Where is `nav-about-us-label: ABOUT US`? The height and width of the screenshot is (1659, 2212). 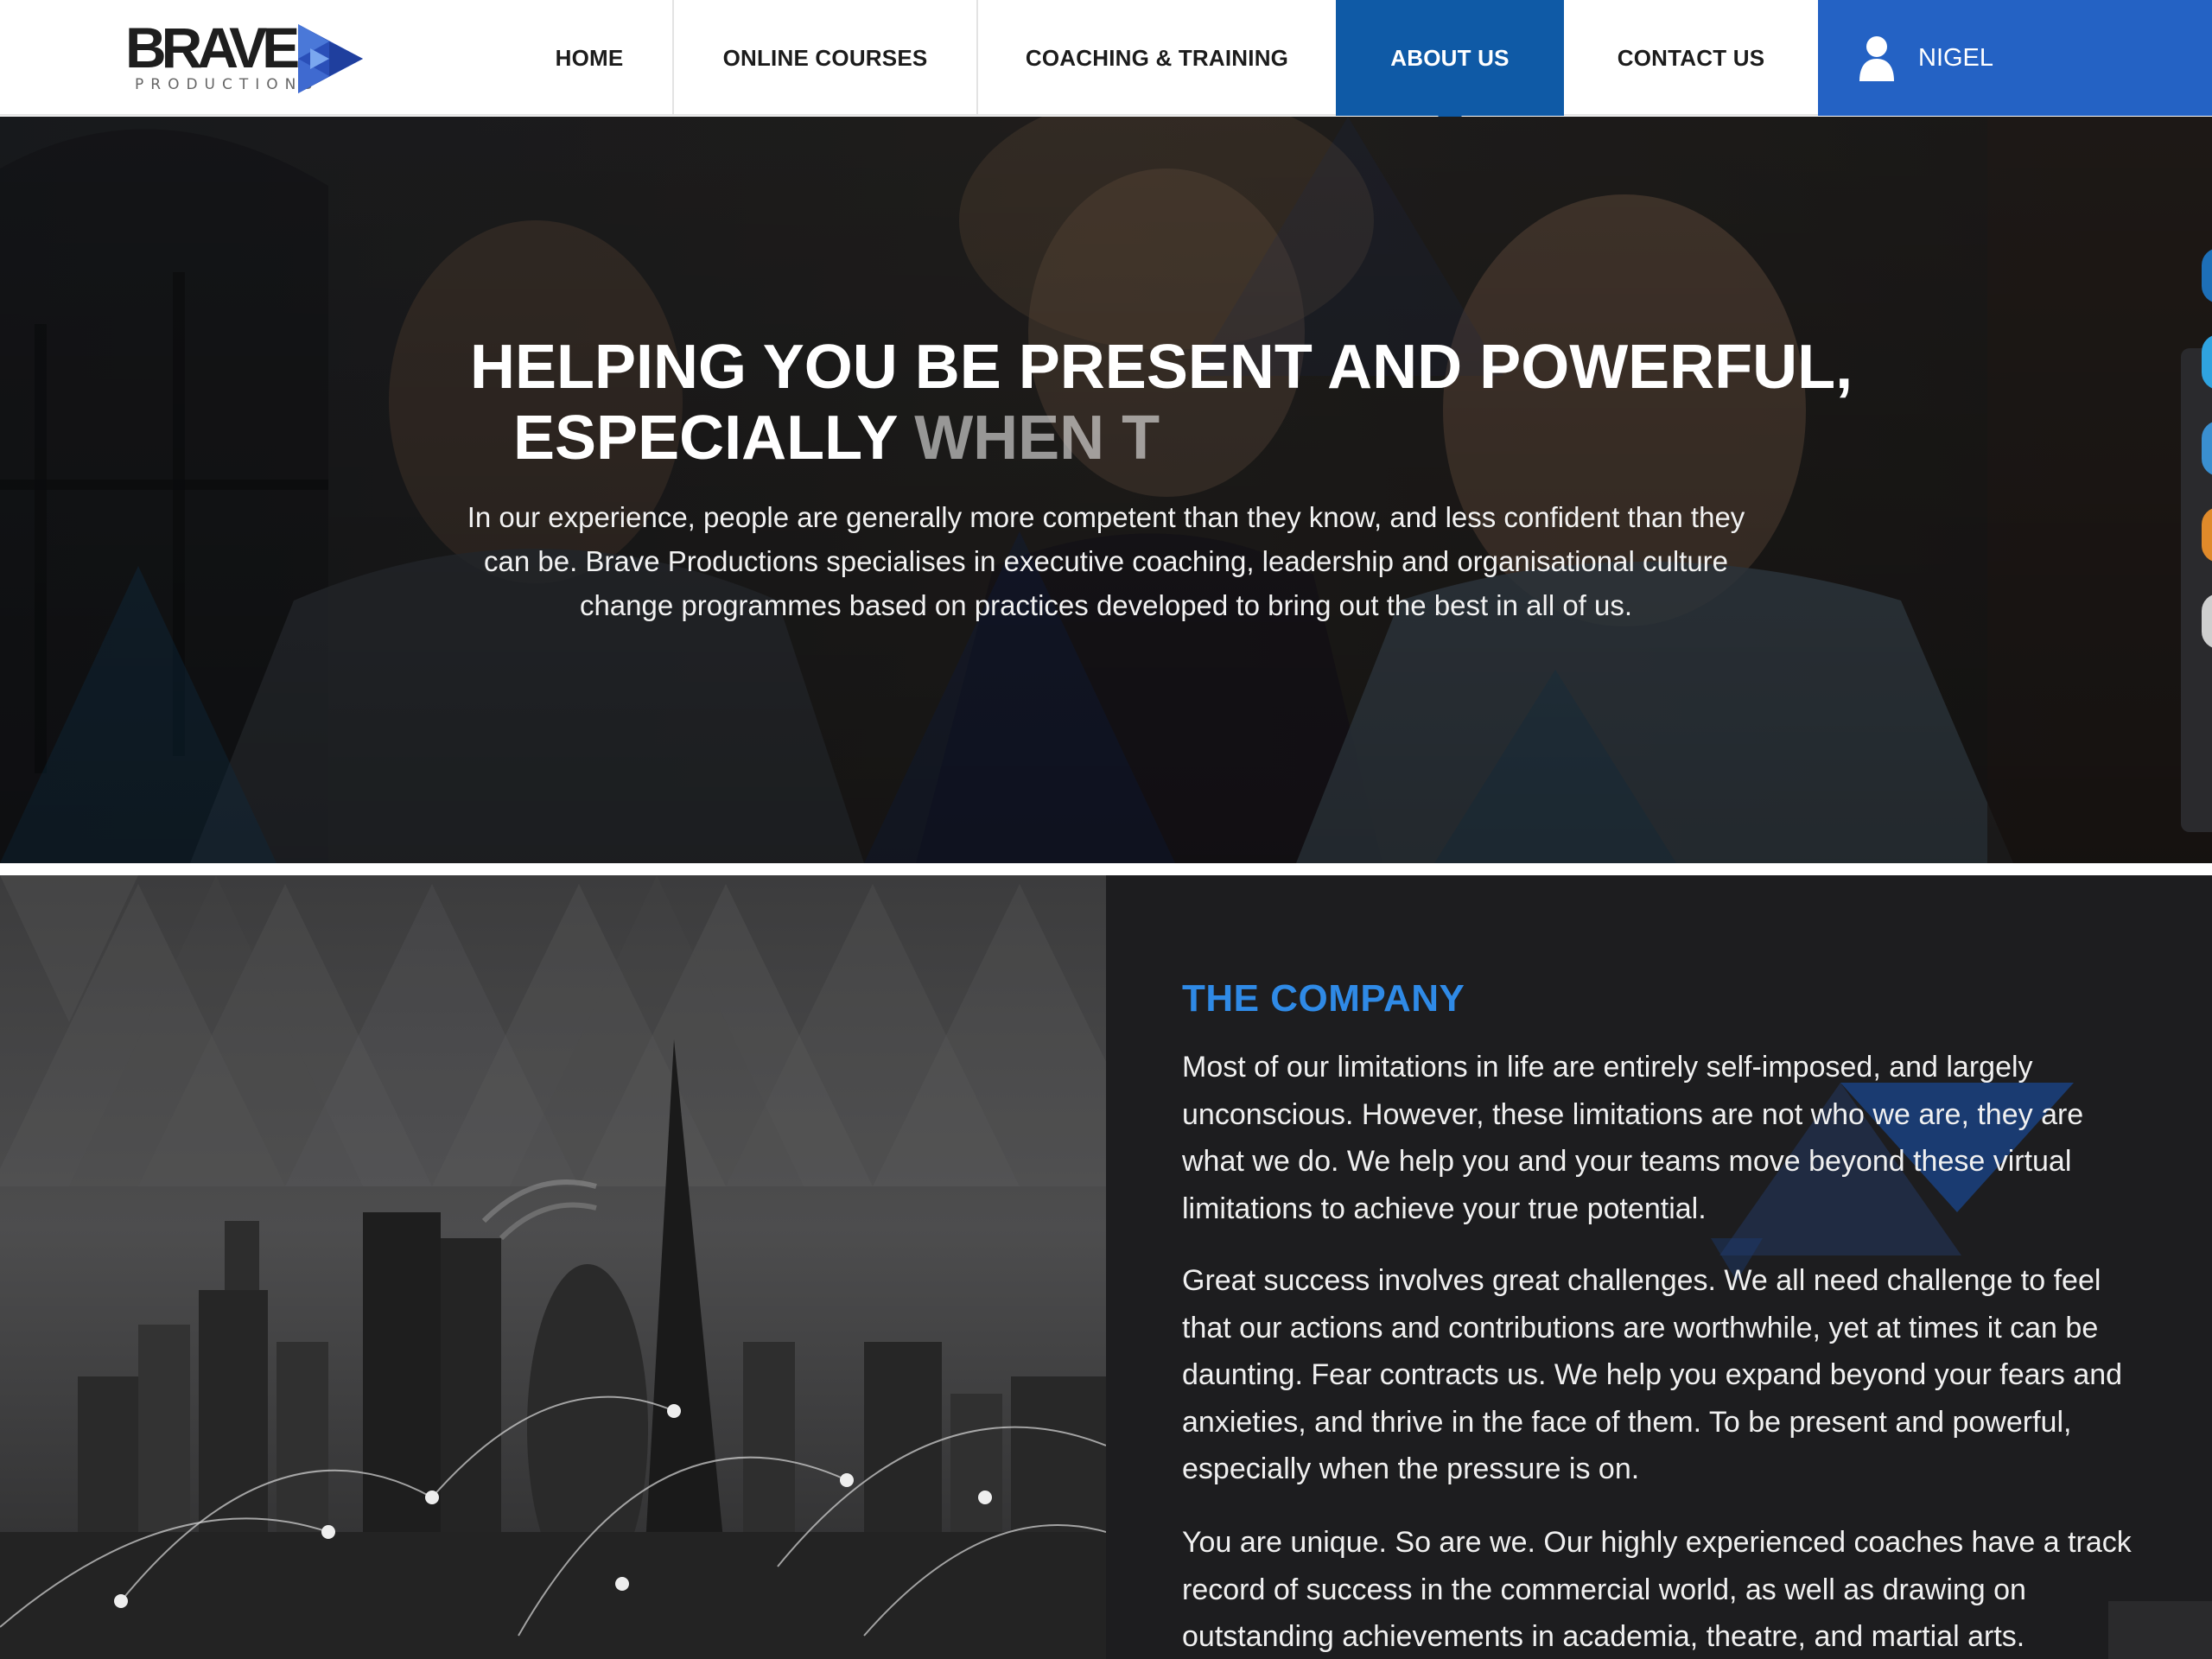
nav-about-us-label: ABOUT US is located at coordinates (1450, 57).